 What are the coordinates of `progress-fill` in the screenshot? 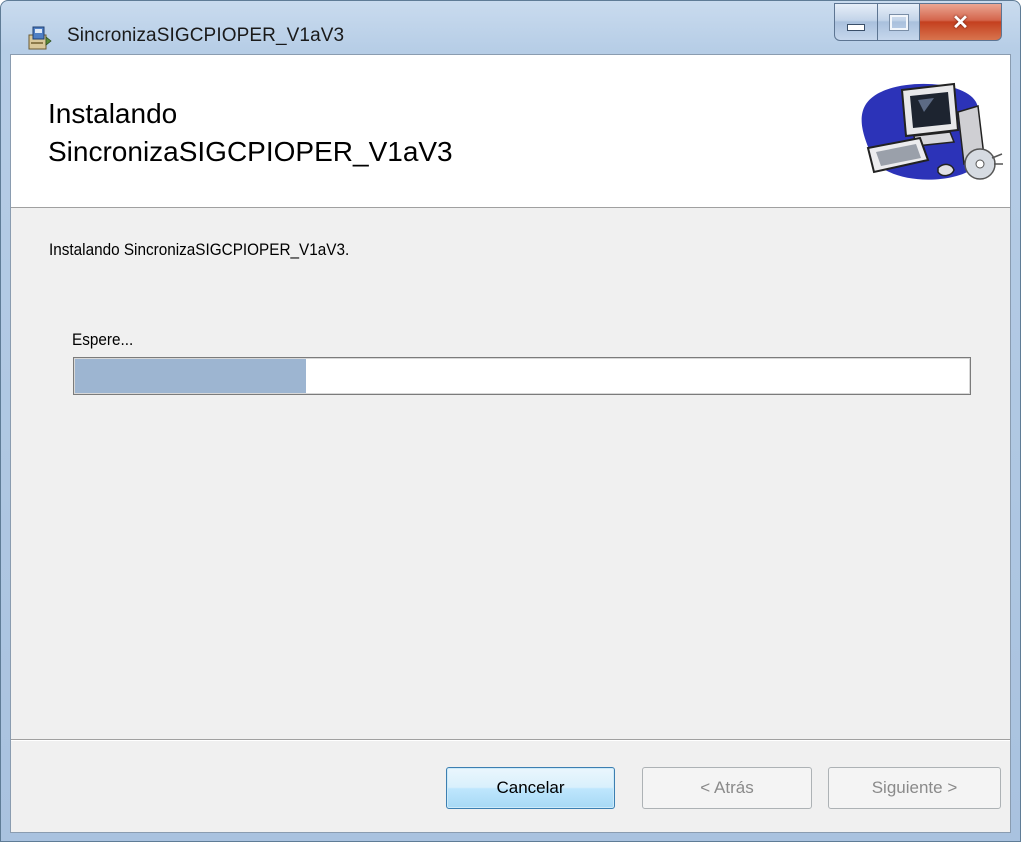 It's located at (190, 376).